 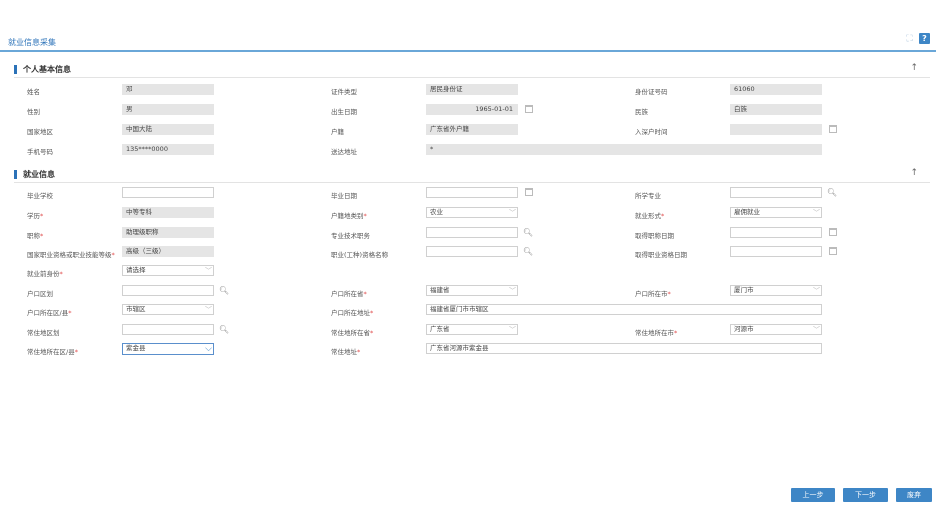 I want to click on res-province-label: 常住地所在省*, so click(x=352, y=332).